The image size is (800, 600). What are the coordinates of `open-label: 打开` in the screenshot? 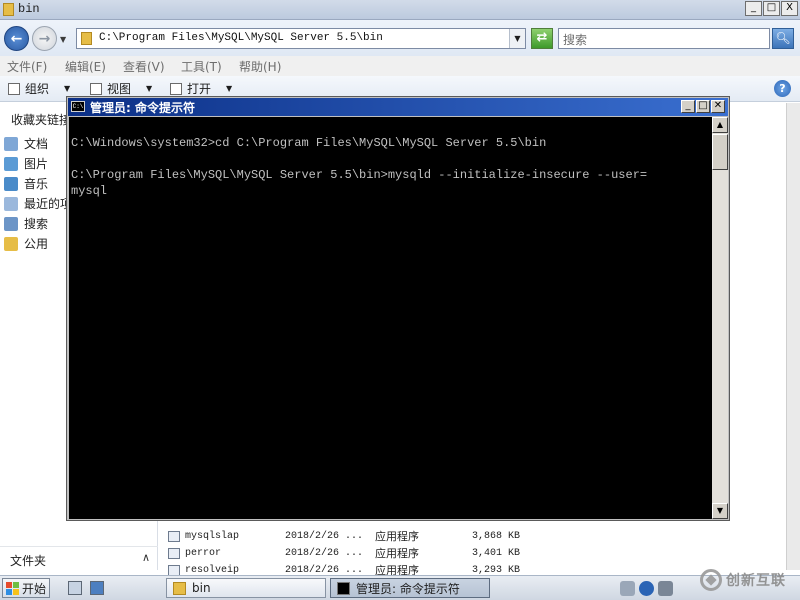 It's located at (199, 89).